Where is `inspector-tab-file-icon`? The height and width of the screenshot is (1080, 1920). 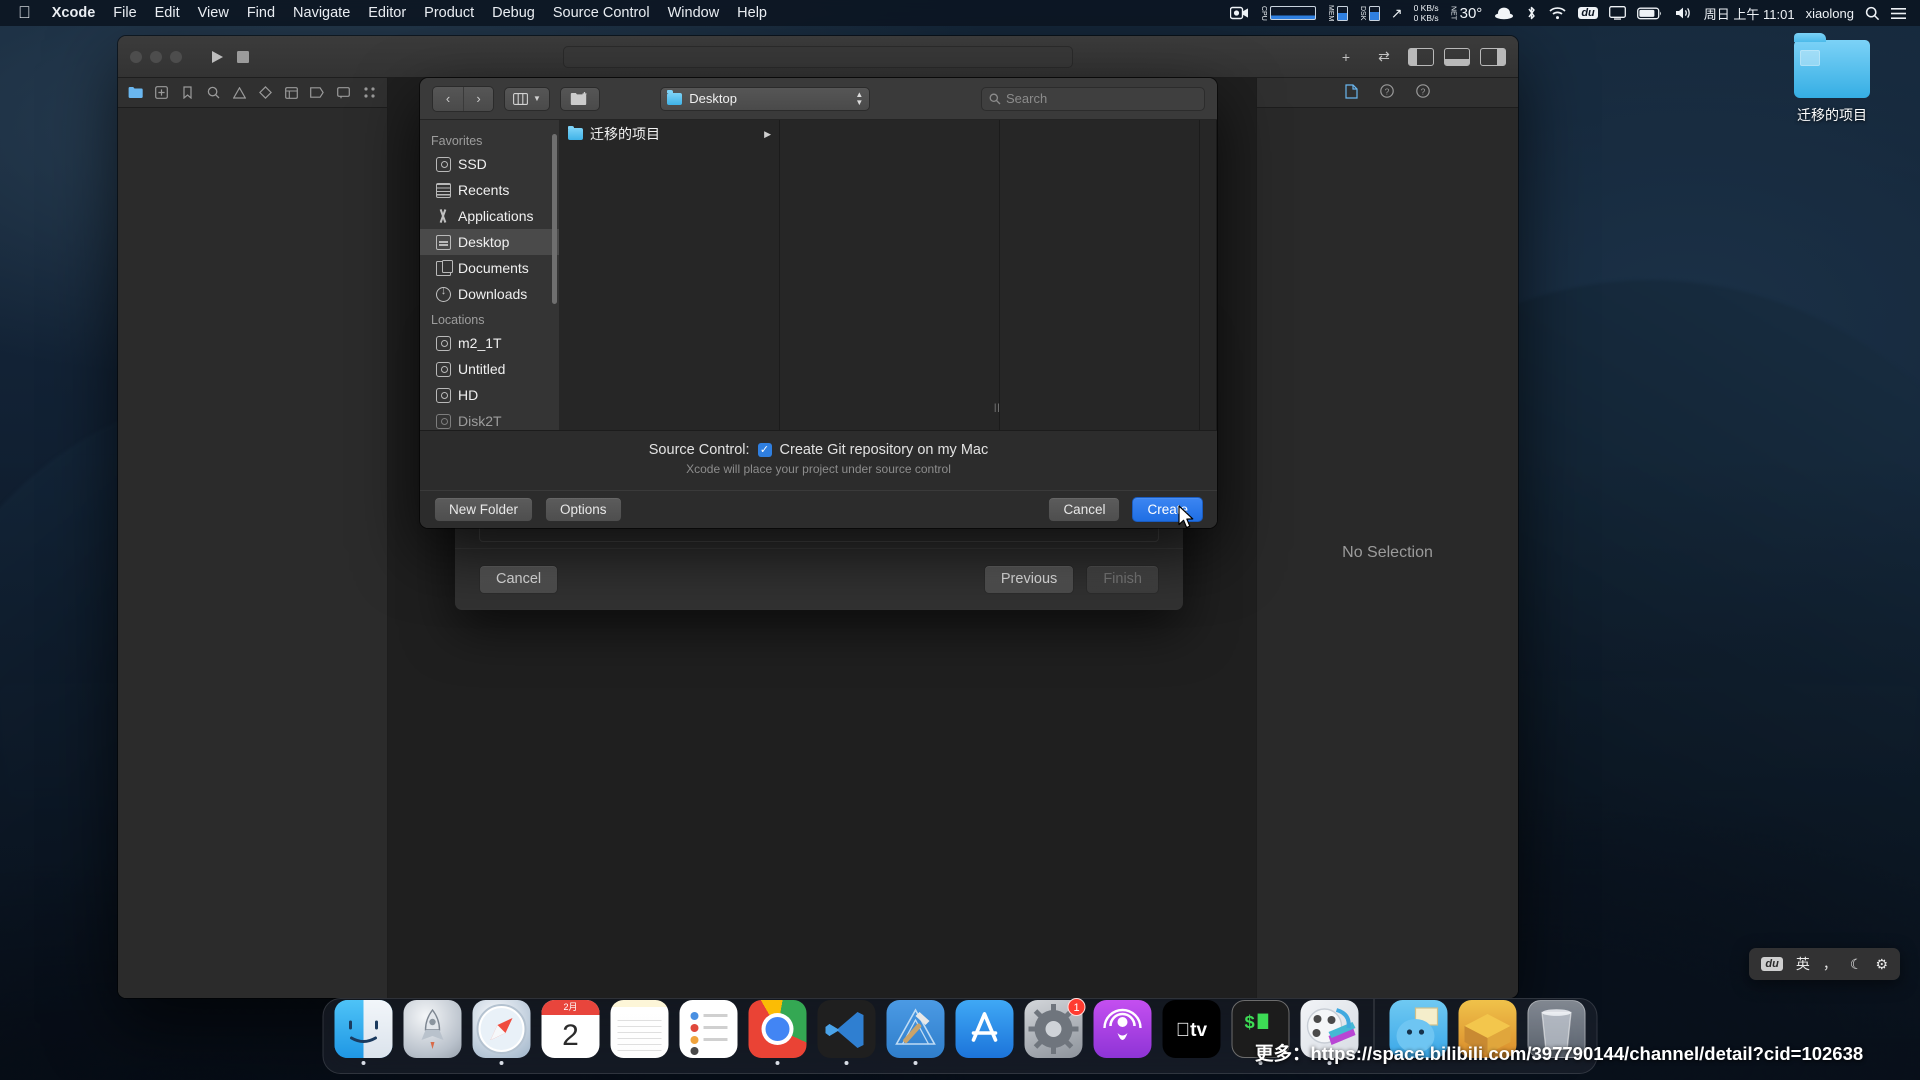 inspector-tab-file-icon is located at coordinates (1351, 92).